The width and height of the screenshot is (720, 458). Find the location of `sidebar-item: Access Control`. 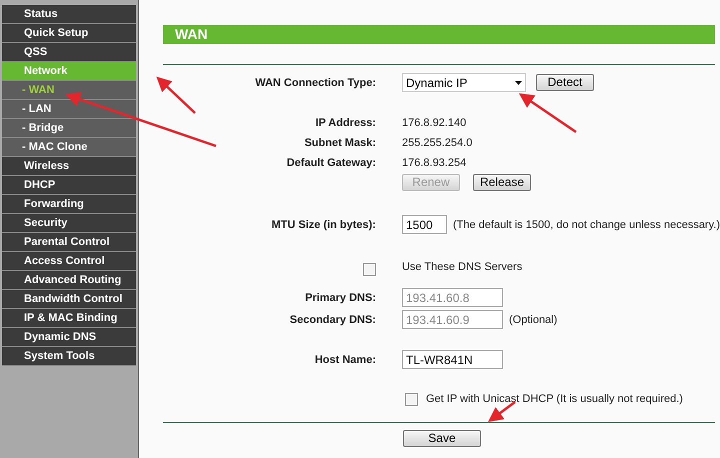

sidebar-item: Access Control is located at coordinates (69, 261).